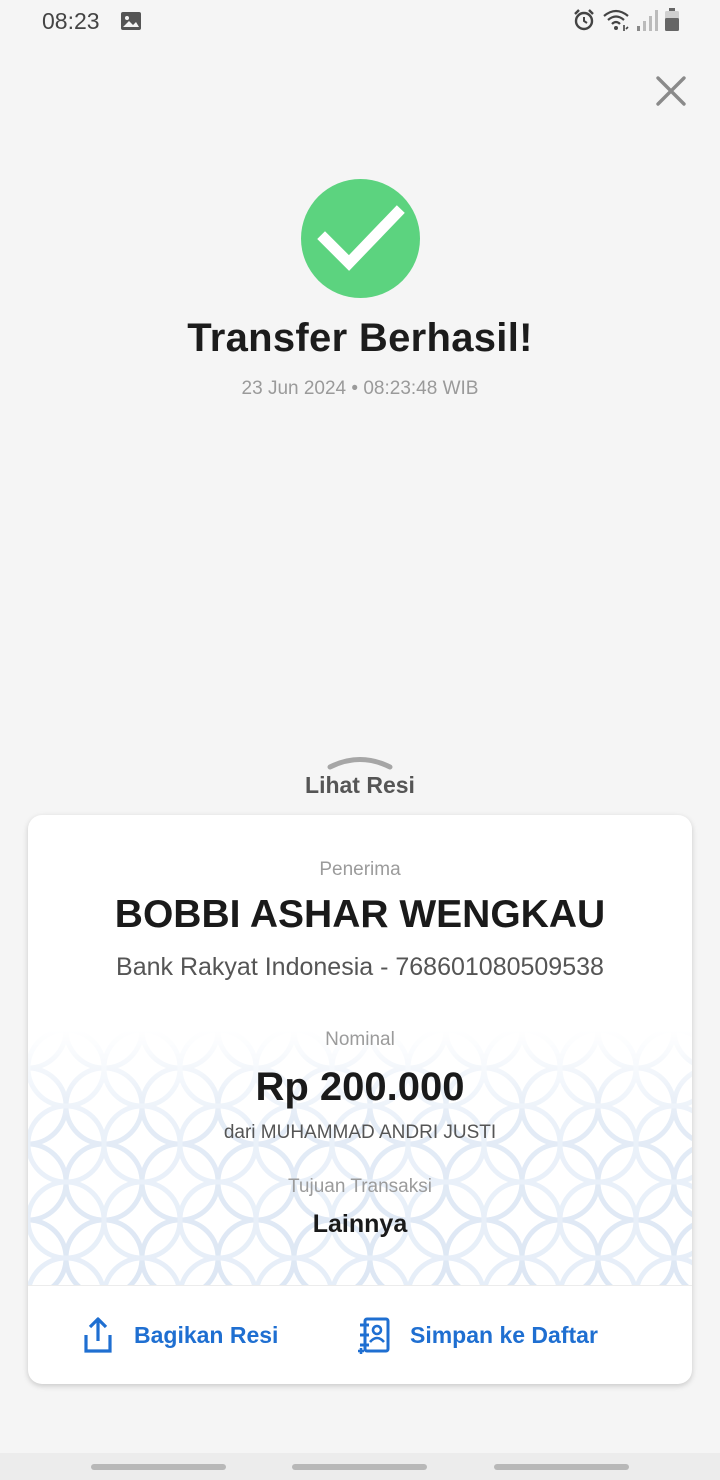  What do you see at coordinates (647, 20) in the screenshot?
I see `signal-icon` at bounding box center [647, 20].